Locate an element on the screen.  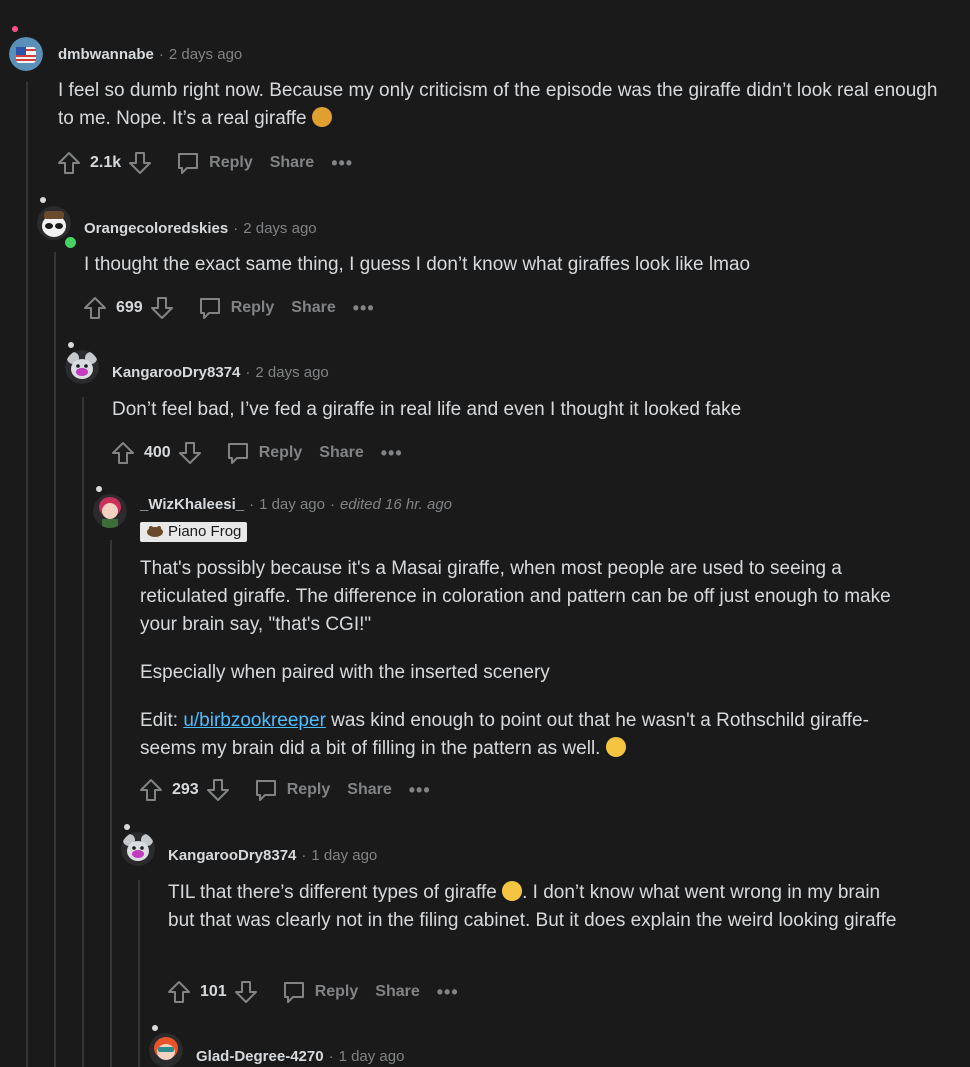
user-link: u/birbzookreeper is located at coordinates (254, 720).